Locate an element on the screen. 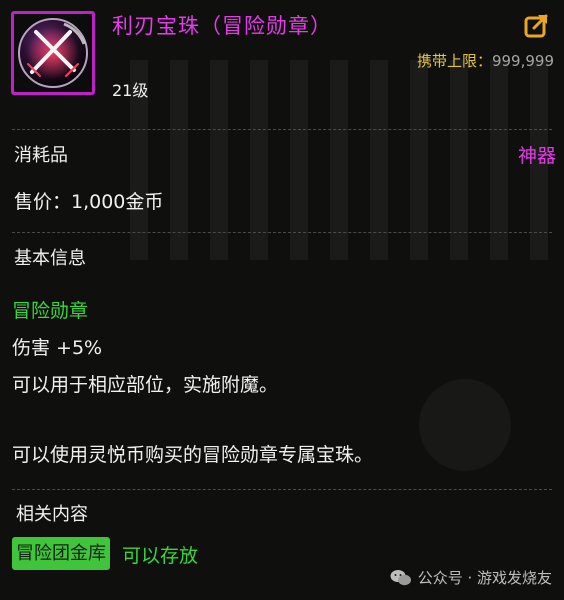 This screenshot has height=600, width=564. storage-badge: 冒险团金库 is located at coordinates (61, 553).